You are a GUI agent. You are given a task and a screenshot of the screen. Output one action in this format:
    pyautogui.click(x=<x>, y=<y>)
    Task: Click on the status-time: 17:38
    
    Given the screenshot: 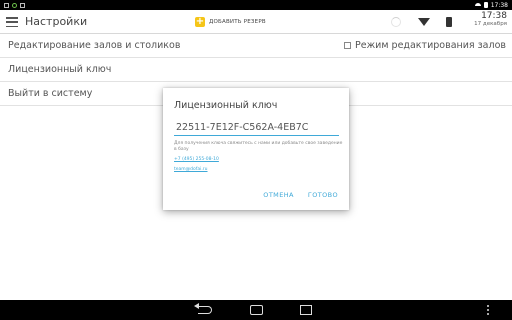 What is the action you would take?
    pyautogui.click(x=499, y=5)
    